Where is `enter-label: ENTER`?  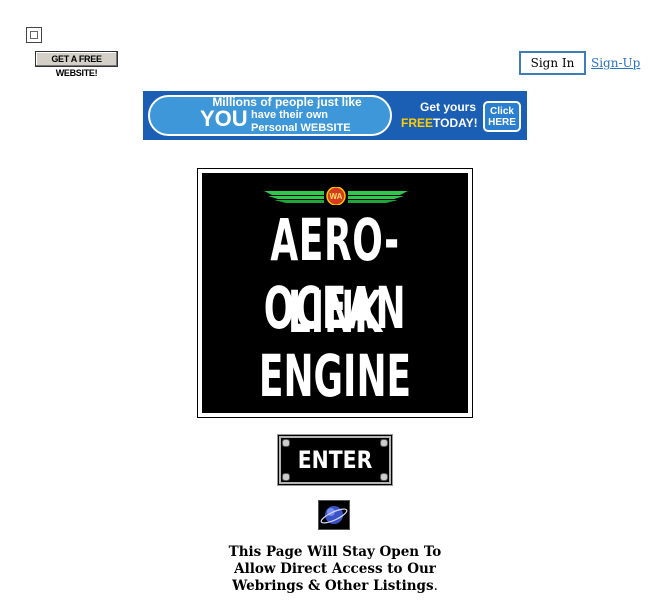
enter-label: ENTER is located at coordinates (335, 460).